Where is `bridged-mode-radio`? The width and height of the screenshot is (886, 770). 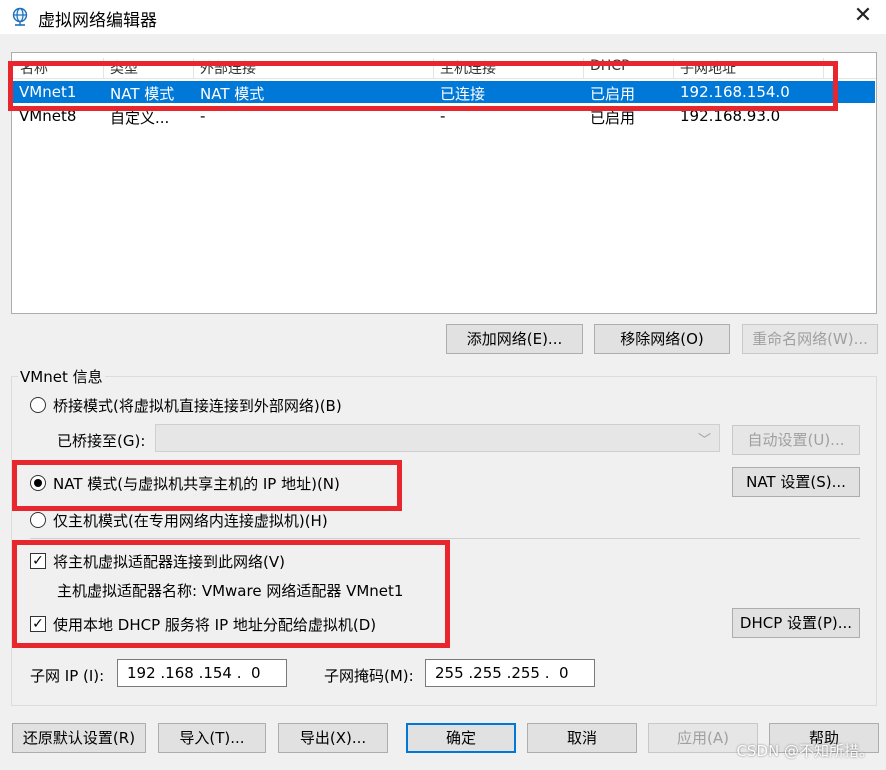 bridged-mode-radio is located at coordinates (38, 405).